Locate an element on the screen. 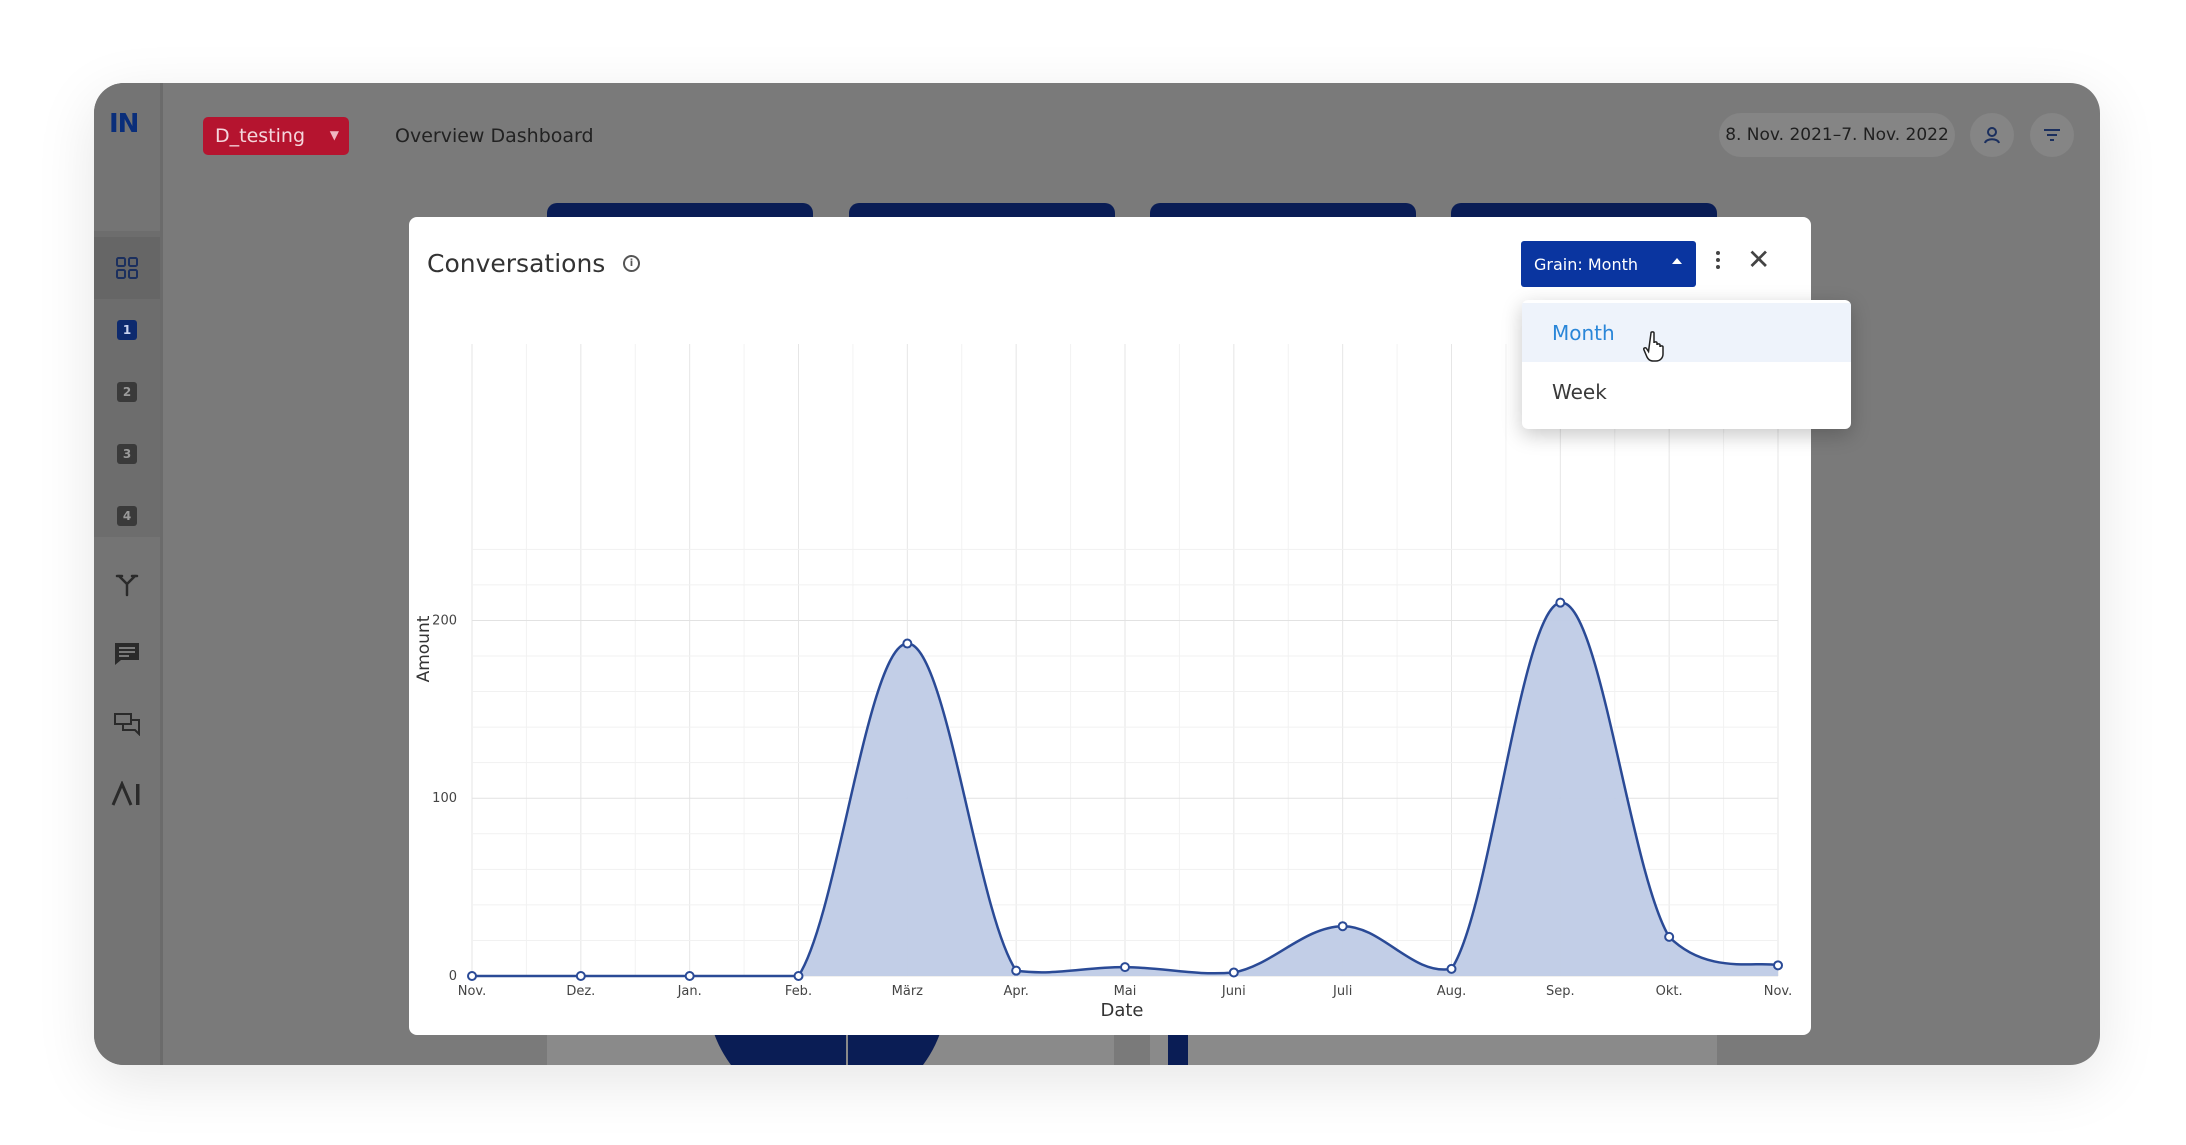 Image resolution: width=2186 pixels, height=1145 pixels. user-button is located at coordinates (1992, 135).